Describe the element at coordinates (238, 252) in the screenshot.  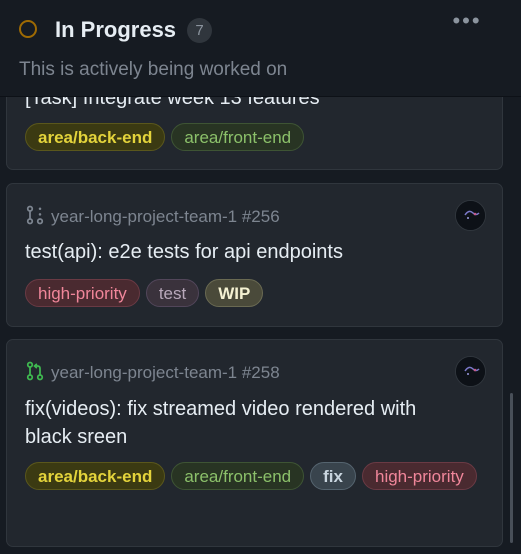
I see `card-title: test(api): e2e tests for api endpoints` at that location.